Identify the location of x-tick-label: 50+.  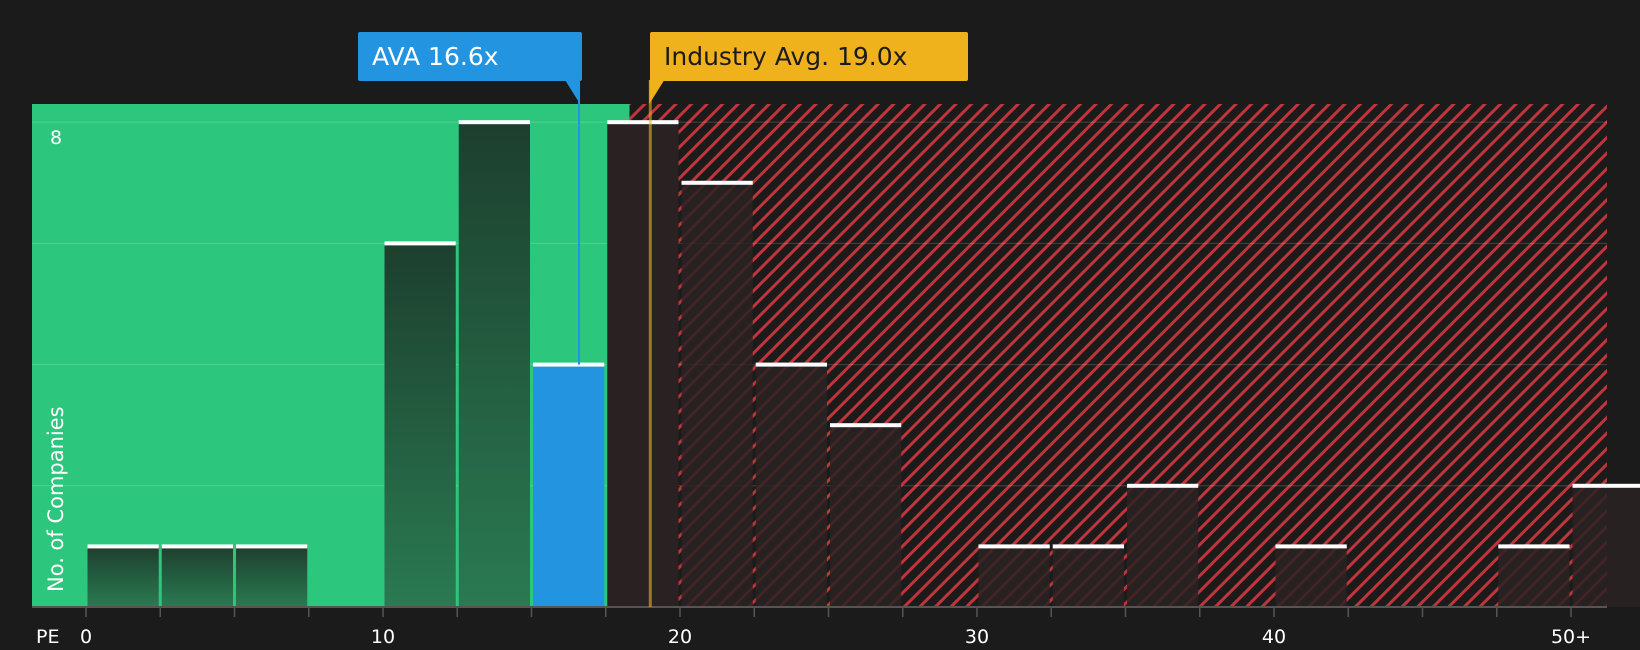
(1571, 637).